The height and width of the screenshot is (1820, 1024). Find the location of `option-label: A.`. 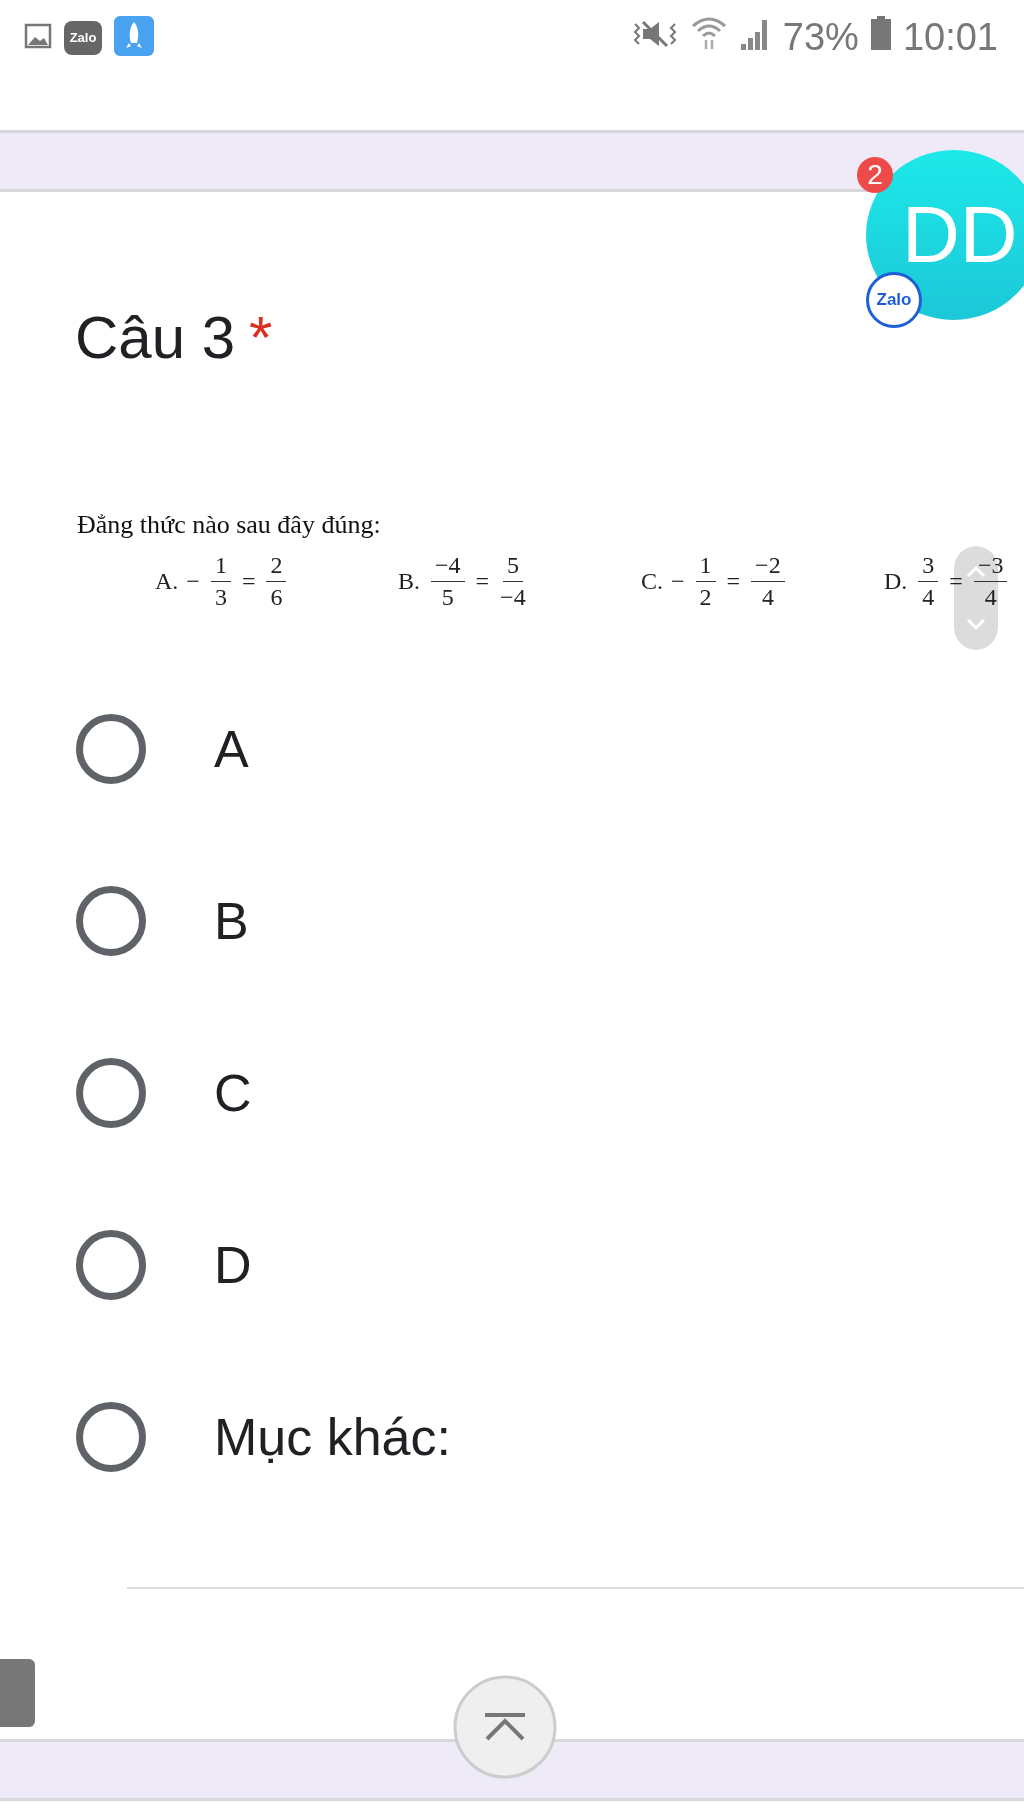

option-label: A. is located at coordinates (167, 581).